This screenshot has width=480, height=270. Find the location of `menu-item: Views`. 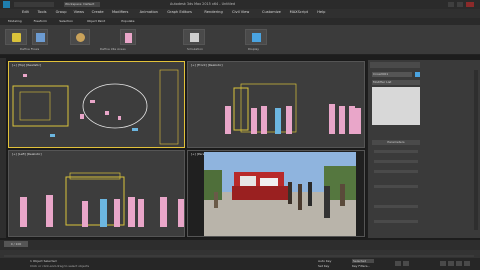

menu-item: Views is located at coordinates (79, 12).